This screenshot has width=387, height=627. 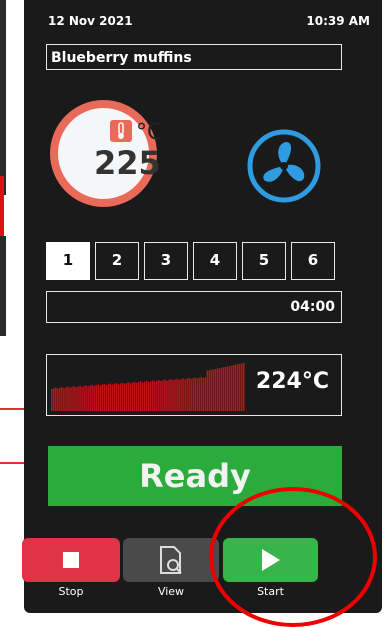 I want to click on temperature-gauge: °C 225, so click(x=106, y=153).